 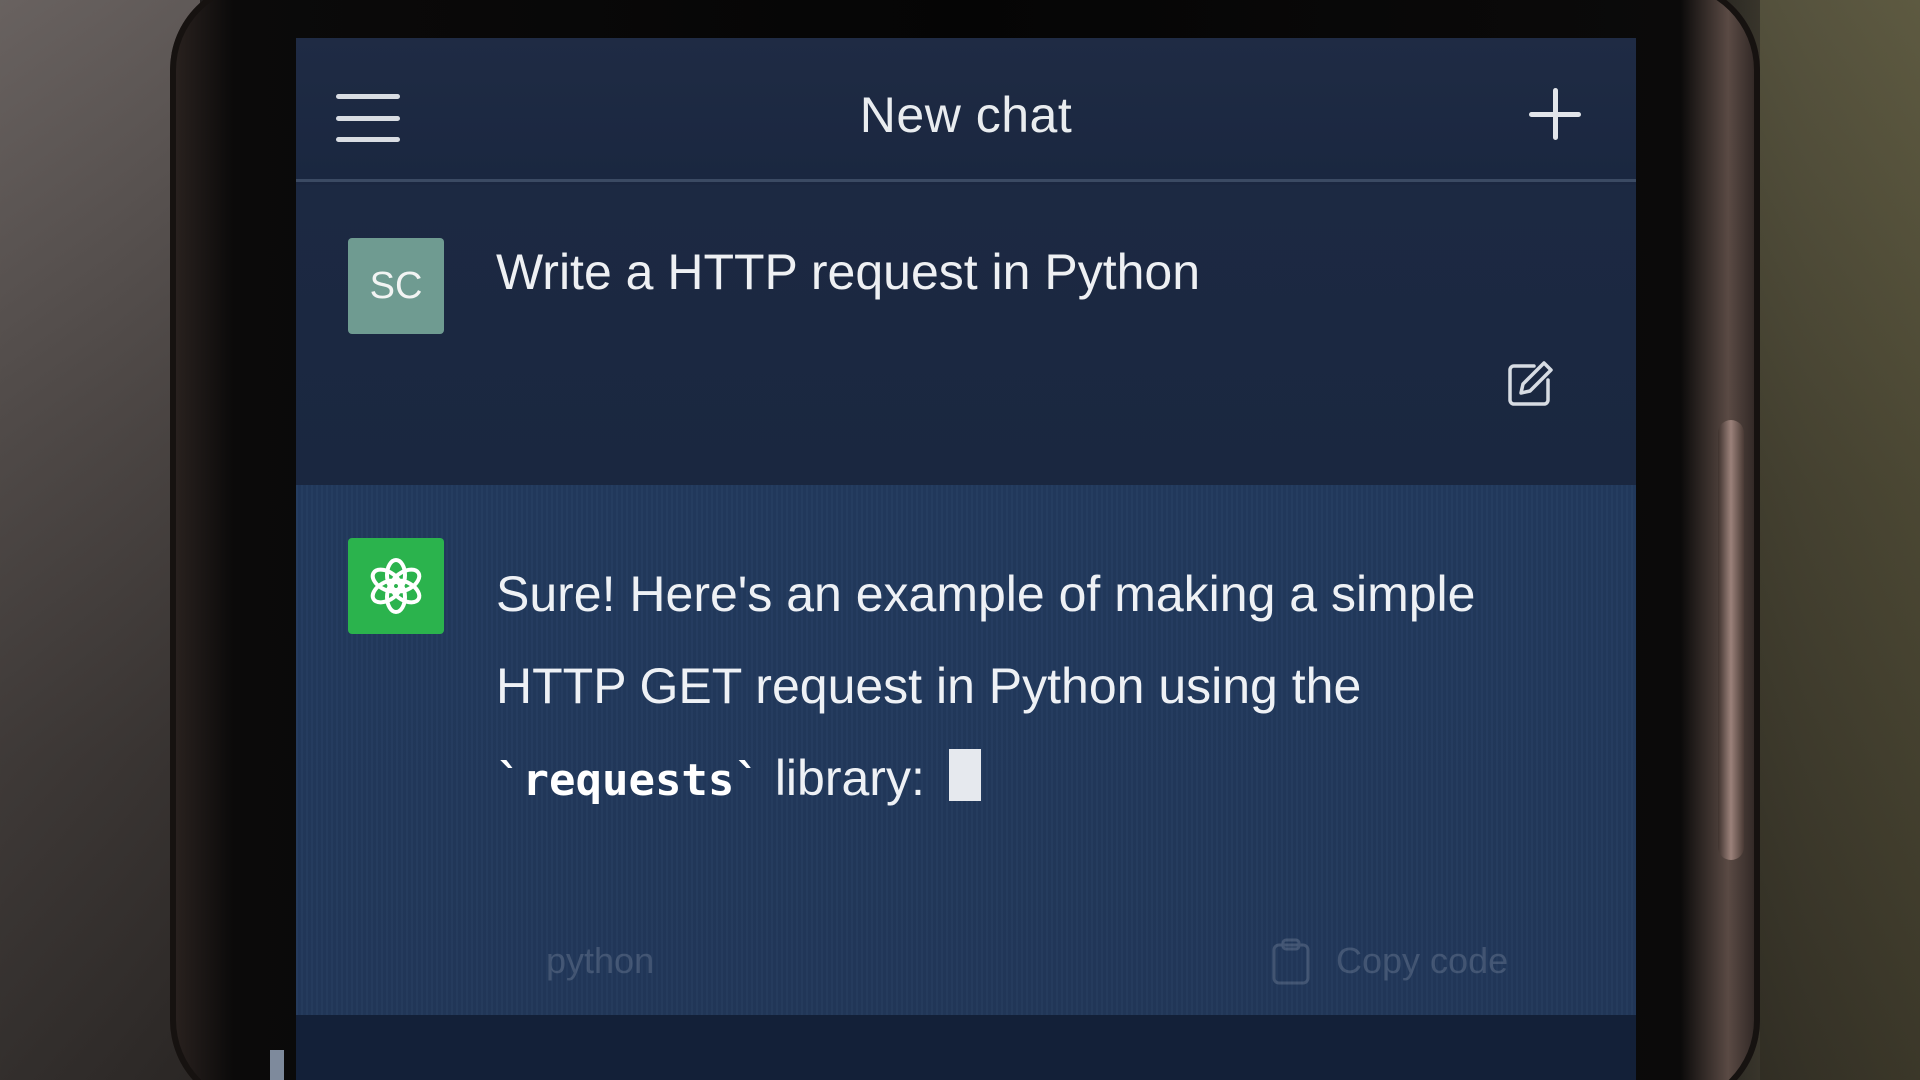 What do you see at coordinates (966, 1047) in the screenshot?
I see `code-block-body` at bounding box center [966, 1047].